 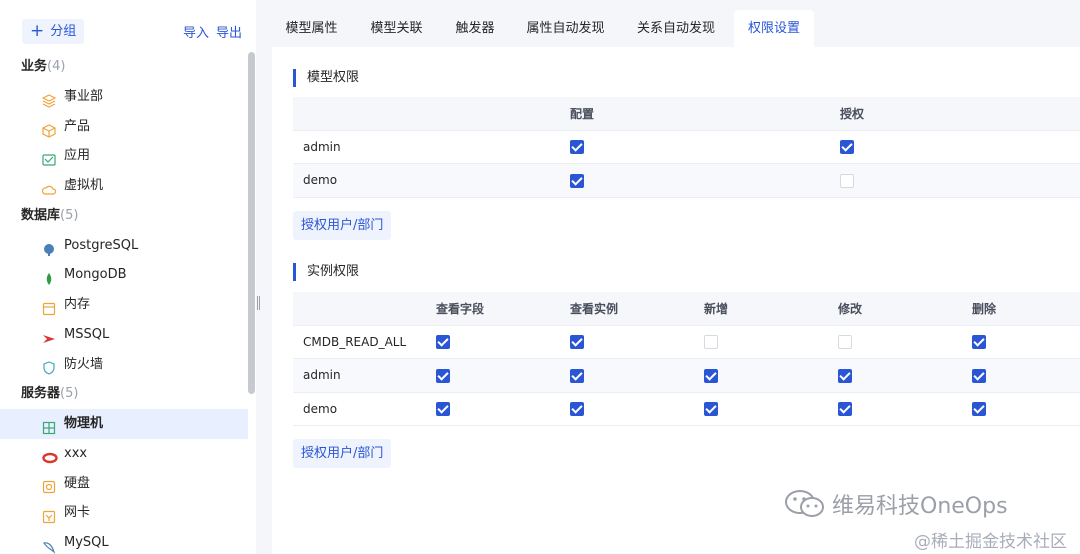 I want to click on memory-icon, so click(x=49, y=307).